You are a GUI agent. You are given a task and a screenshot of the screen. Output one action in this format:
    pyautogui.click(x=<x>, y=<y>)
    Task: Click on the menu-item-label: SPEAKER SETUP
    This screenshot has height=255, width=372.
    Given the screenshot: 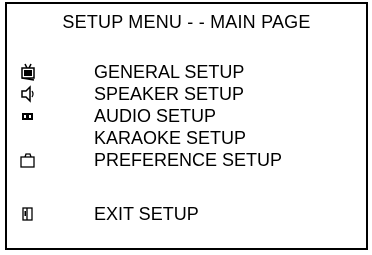 What is the action you would take?
    pyautogui.click(x=169, y=94)
    